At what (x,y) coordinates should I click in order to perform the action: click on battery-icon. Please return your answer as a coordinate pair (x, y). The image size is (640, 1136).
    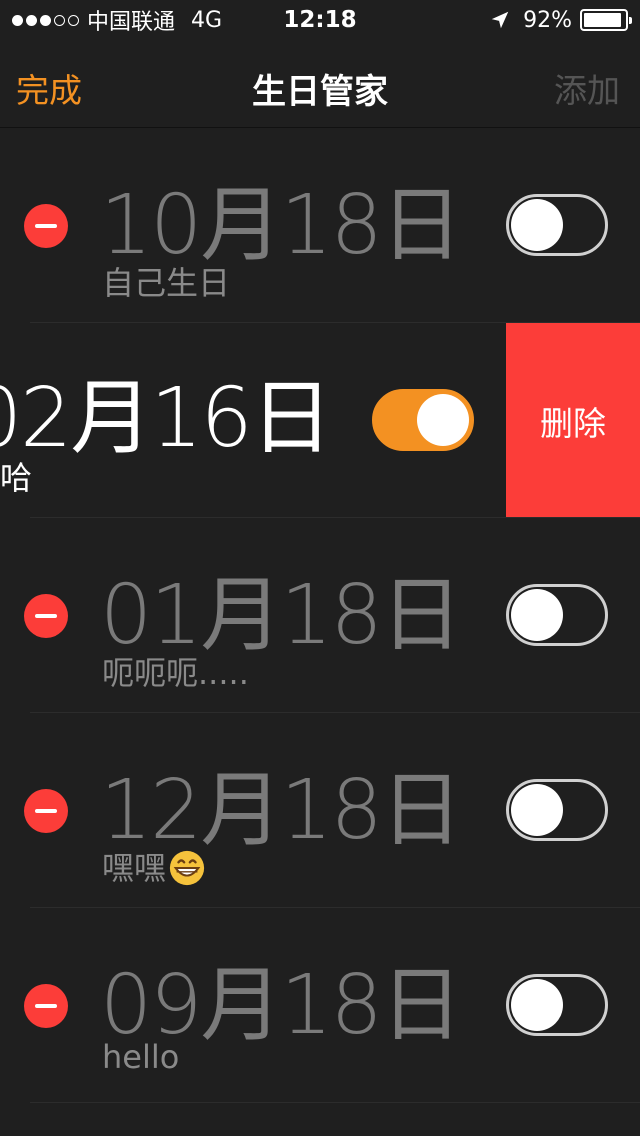
    Looking at the image, I should click on (606, 20).